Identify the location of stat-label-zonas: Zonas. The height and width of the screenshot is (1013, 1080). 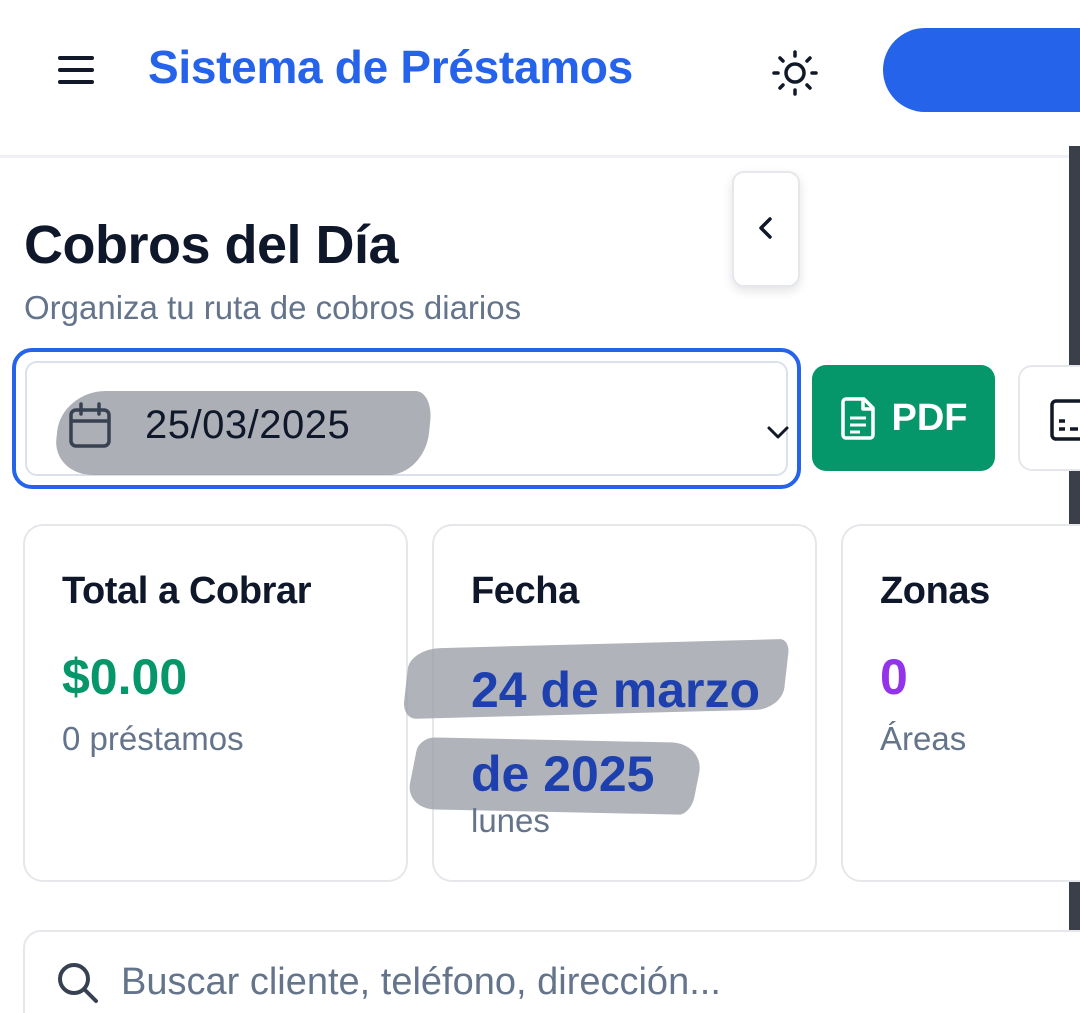
(935, 591).